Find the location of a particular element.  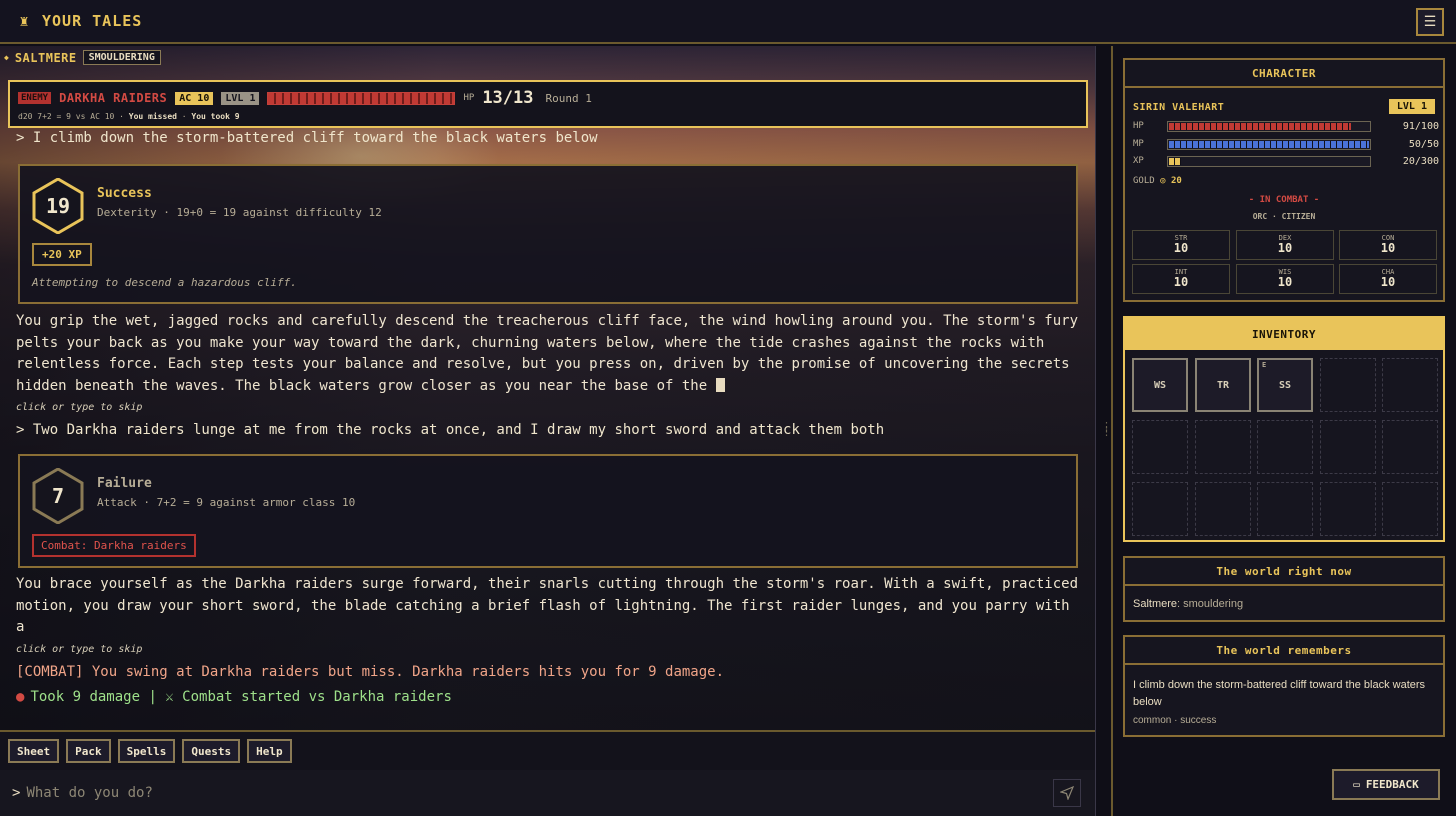

blood-drop-icon: ● is located at coordinates (20, 697).